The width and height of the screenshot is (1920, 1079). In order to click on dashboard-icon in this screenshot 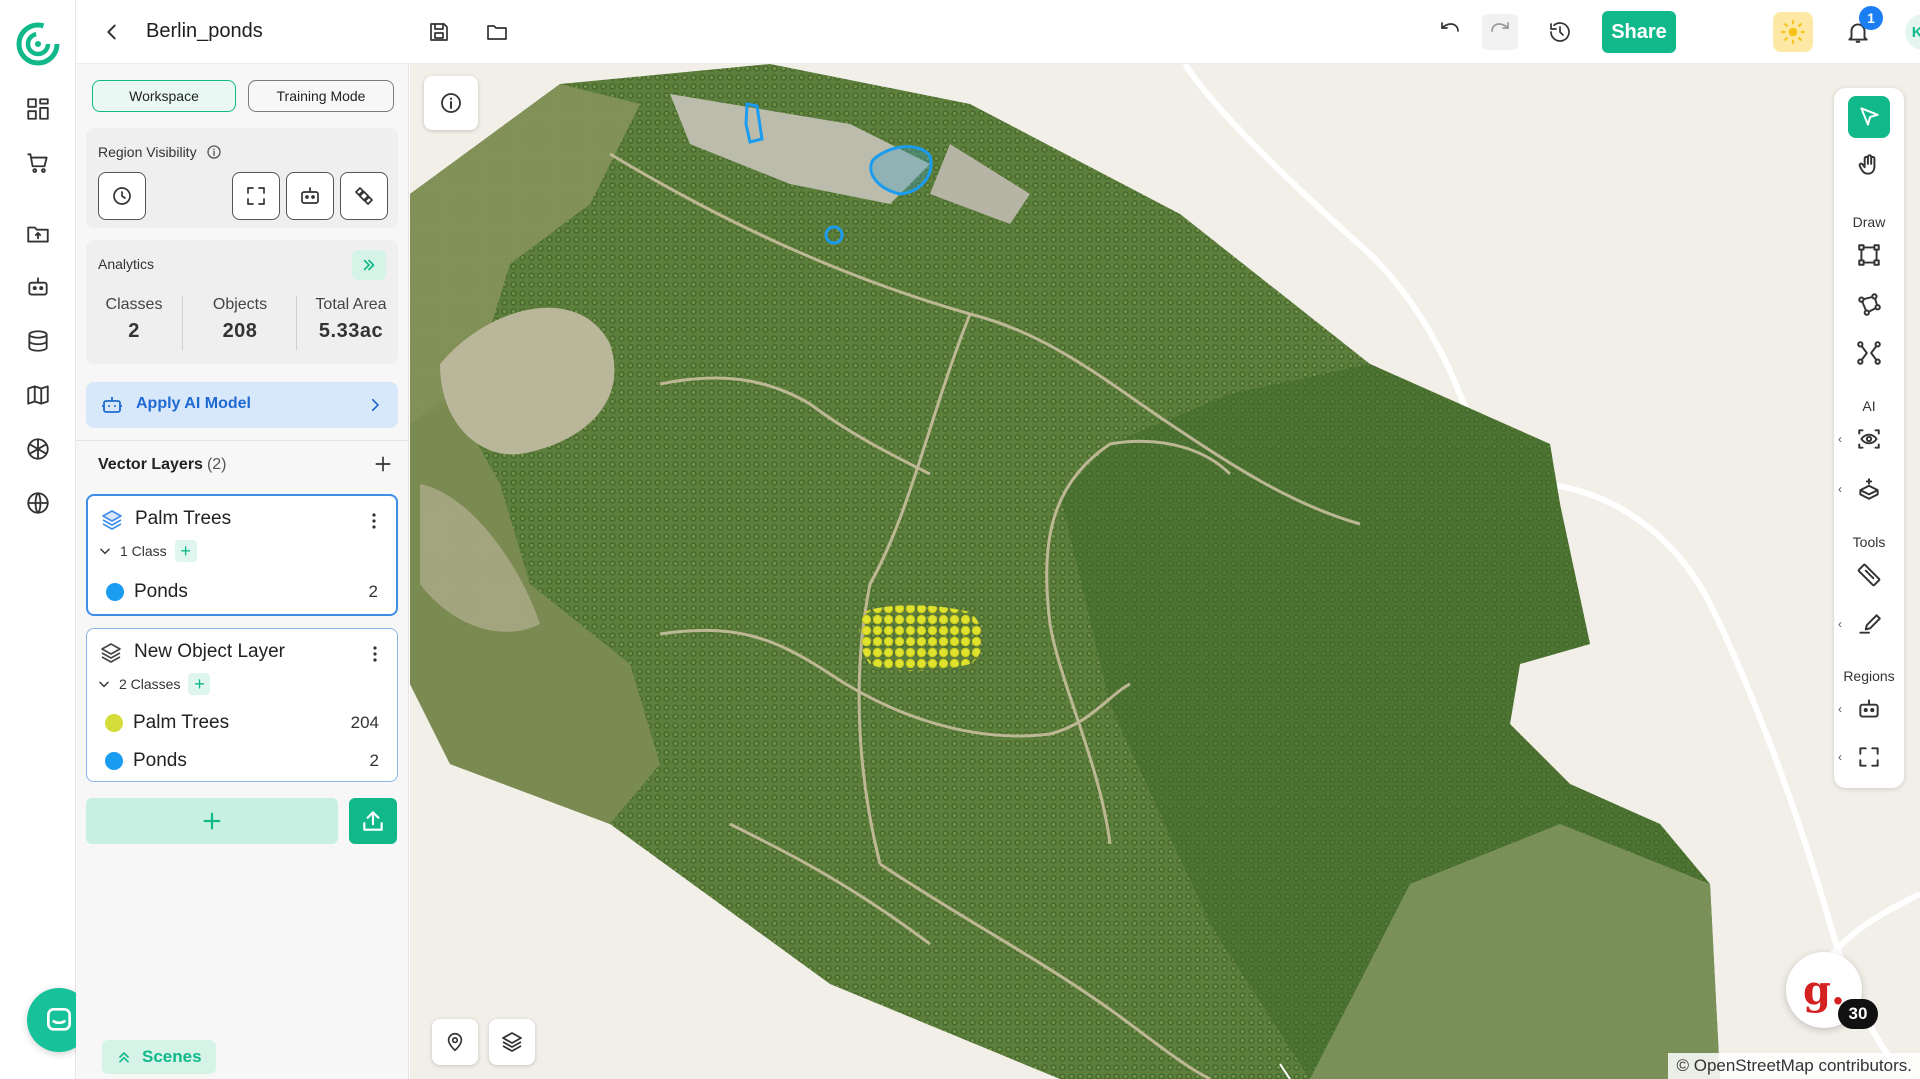, I will do `click(38, 109)`.